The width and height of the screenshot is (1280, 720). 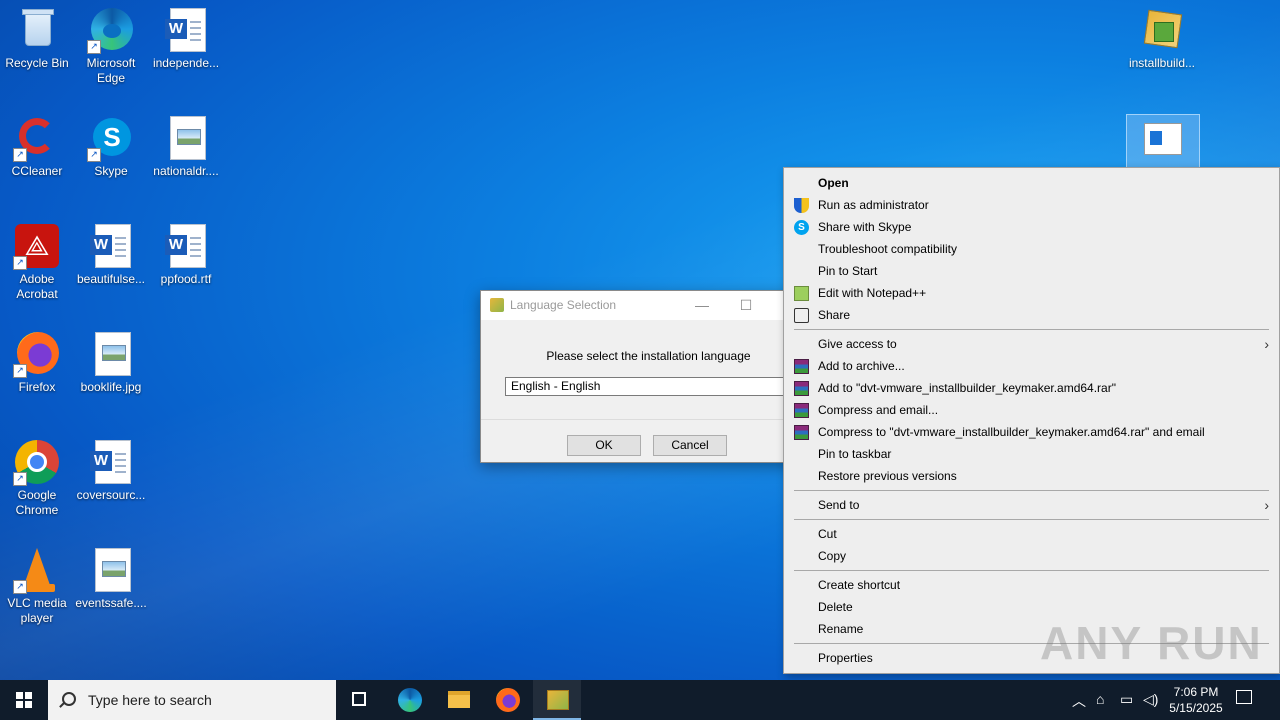 What do you see at coordinates (37, 570) in the screenshot?
I see `vlc-icon: ↗` at bounding box center [37, 570].